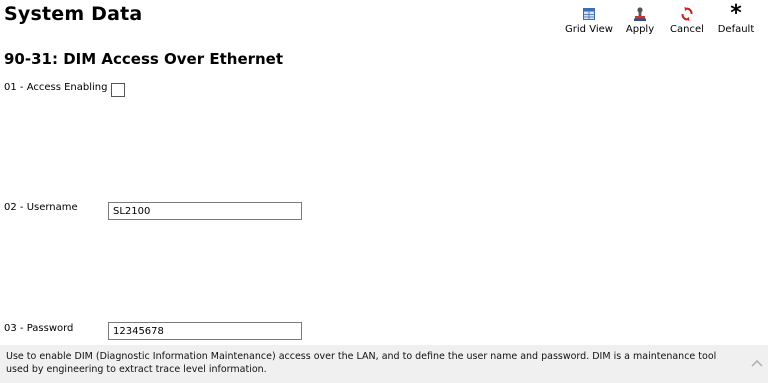 The width and height of the screenshot is (768, 383). Describe the element at coordinates (589, 29) in the screenshot. I see `grid-view-label: Grid View` at that location.